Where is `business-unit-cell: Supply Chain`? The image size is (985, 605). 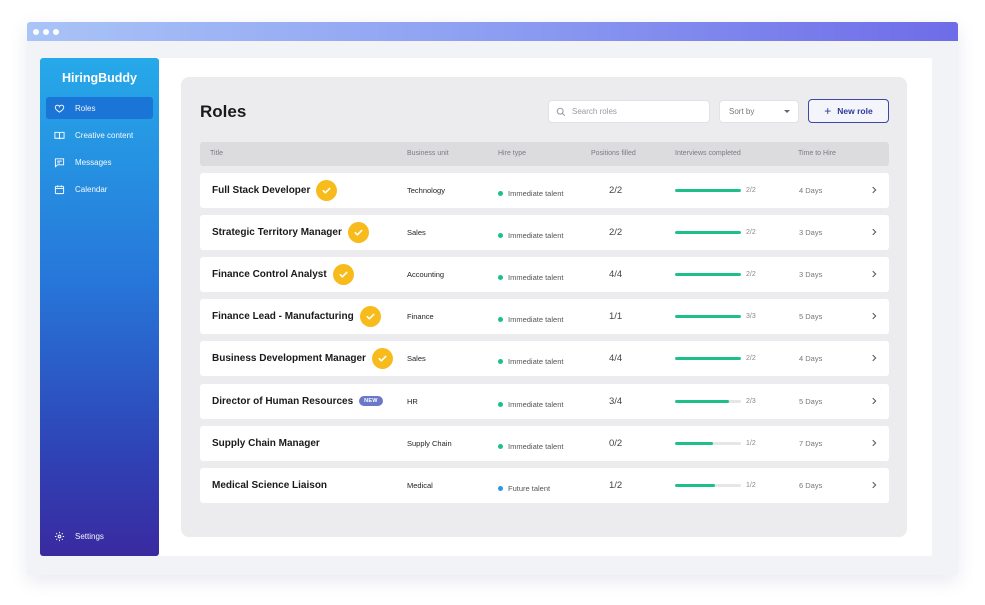 business-unit-cell: Supply Chain is located at coordinates (429, 443).